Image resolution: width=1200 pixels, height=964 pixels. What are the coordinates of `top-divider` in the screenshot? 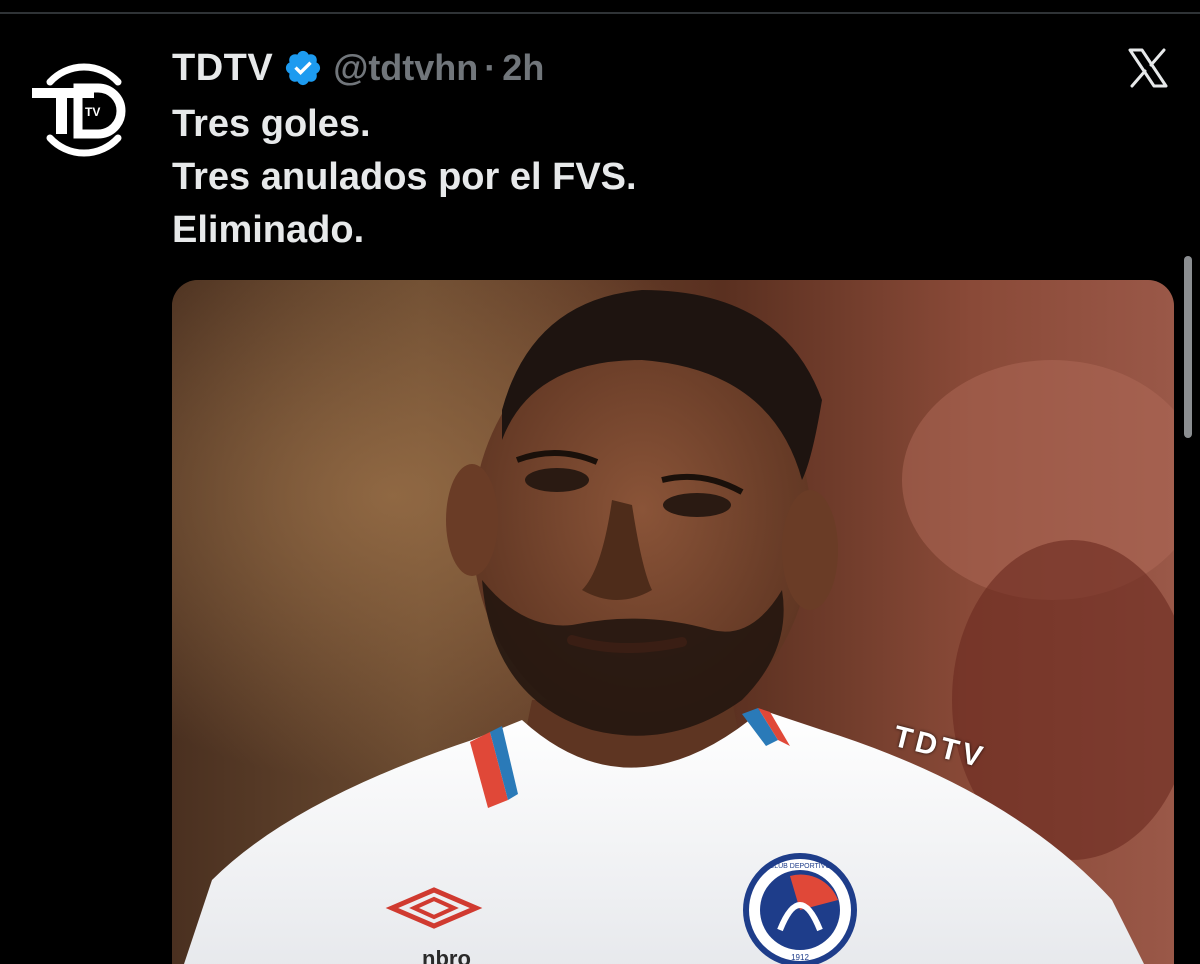 It's located at (600, 13).